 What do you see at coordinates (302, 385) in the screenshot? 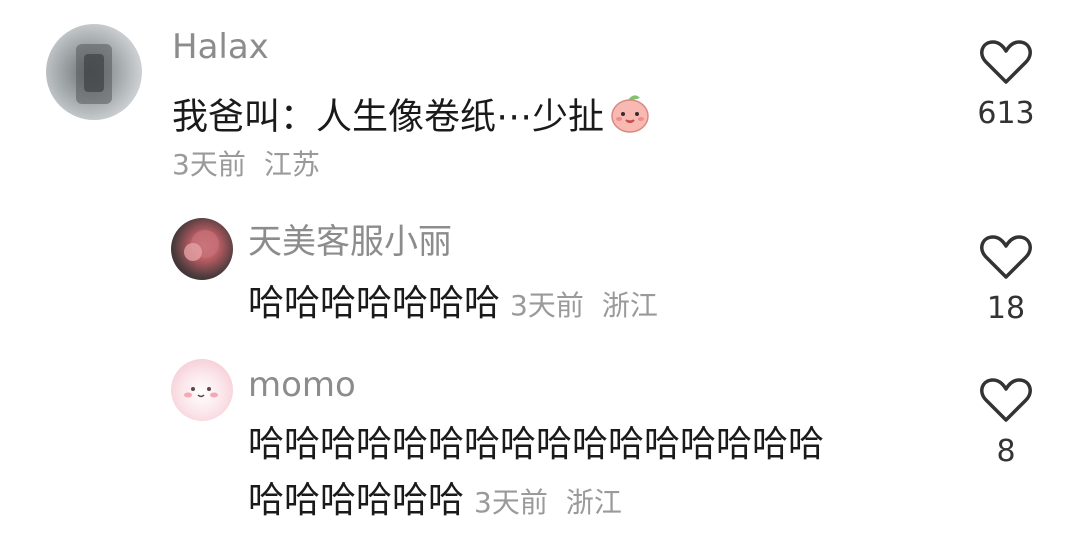
I see `username: momo` at bounding box center [302, 385].